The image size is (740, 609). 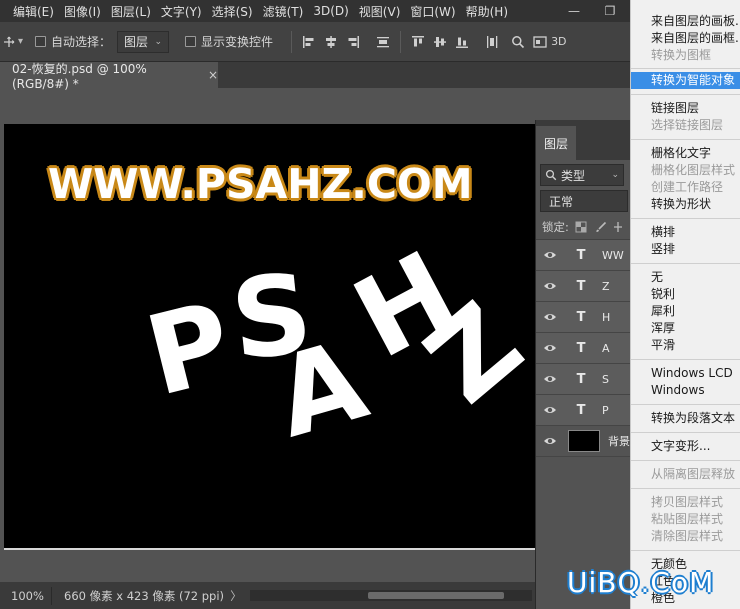 I want to click on layers-panel-tabs: 图层, so click(x=583, y=140).